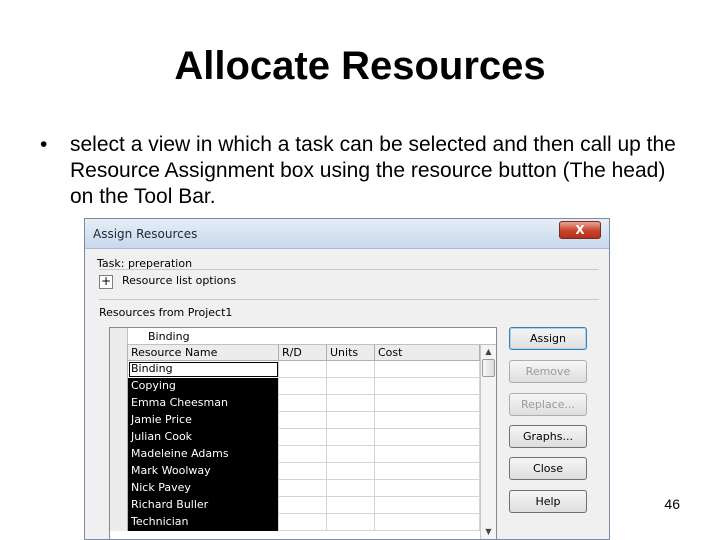 This screenshot has width=720, height=540. Describe the element at coordinates (119, 353) in the screenshot. I see `header-stub` at that location.